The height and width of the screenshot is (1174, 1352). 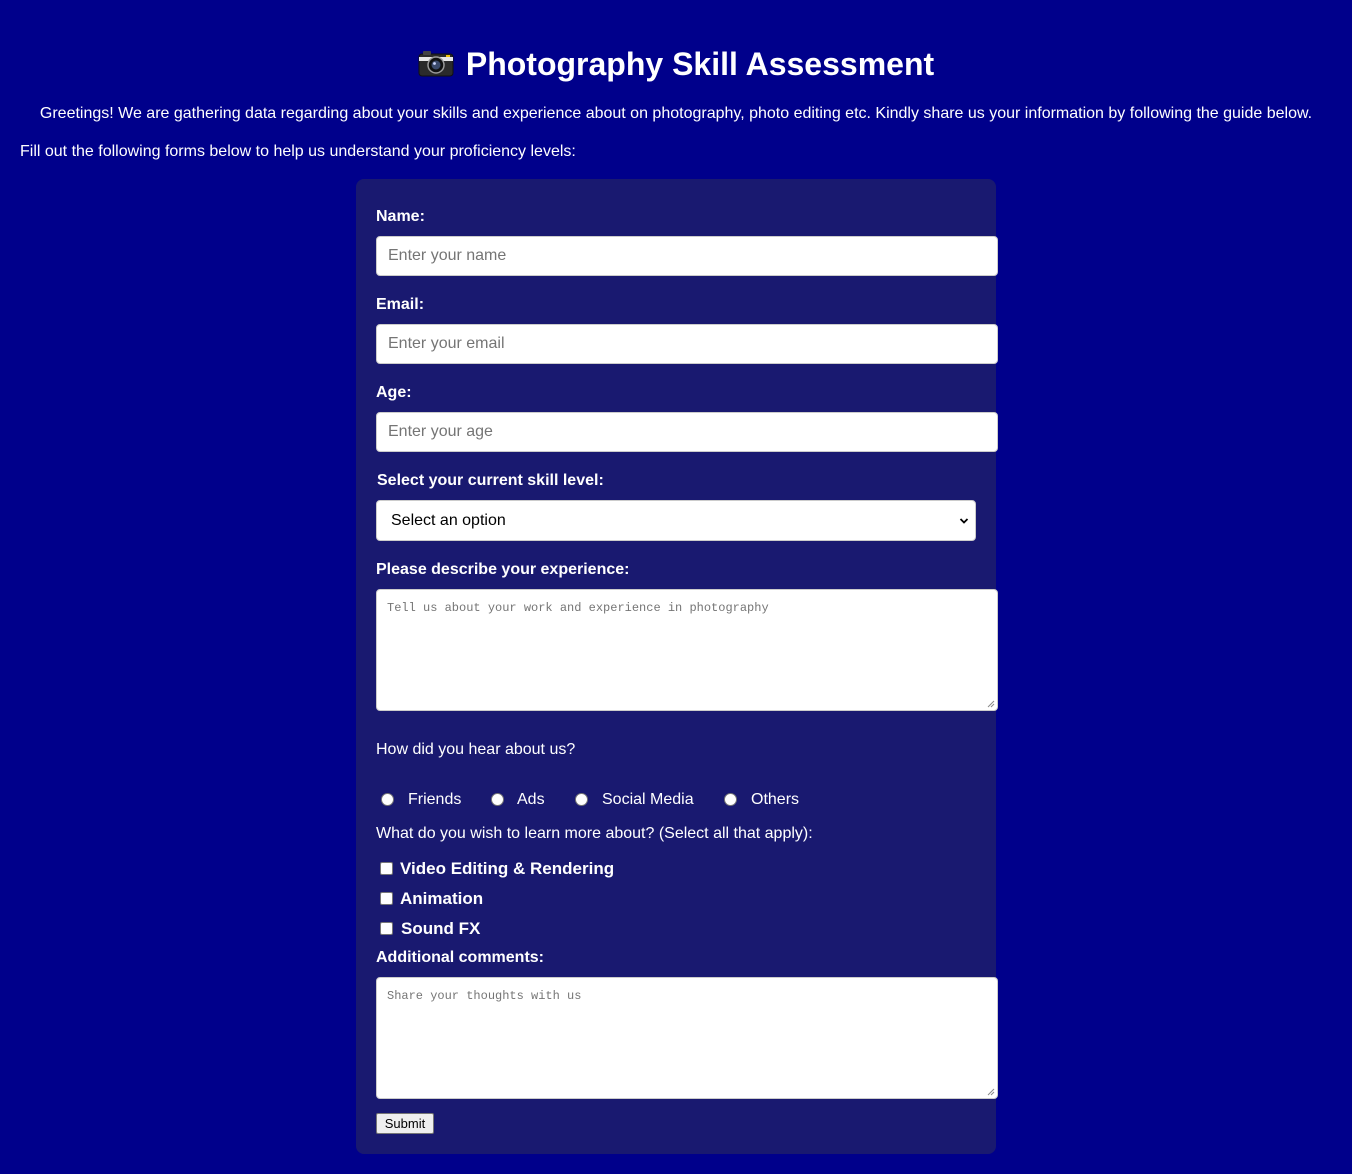 I want to click on skill-level-select: Select an option, so click(x=676, y=520).